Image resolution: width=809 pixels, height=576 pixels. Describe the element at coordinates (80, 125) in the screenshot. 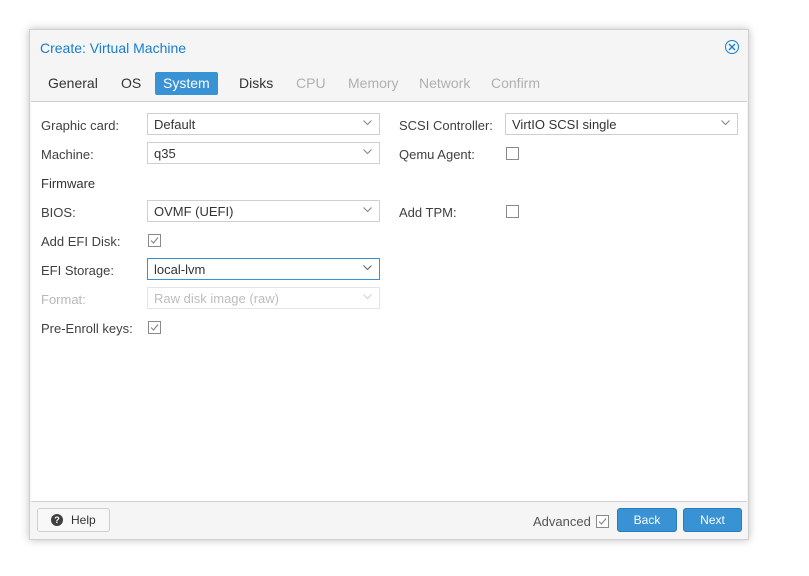

I see `graphic-card-label: Graphic card:` at that location.